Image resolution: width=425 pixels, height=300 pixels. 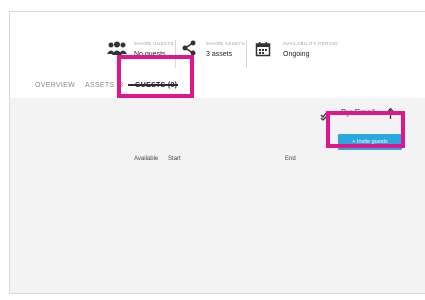 What do you see at coordinates (217, 17) in the screenshot?
I see `top-bar` at bounding box center [217, 17].